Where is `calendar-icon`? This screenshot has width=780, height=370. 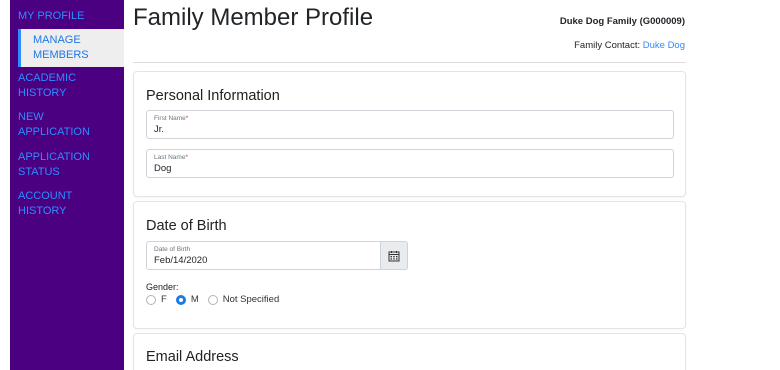
calendar-icon is located at coordinates (394, 255).